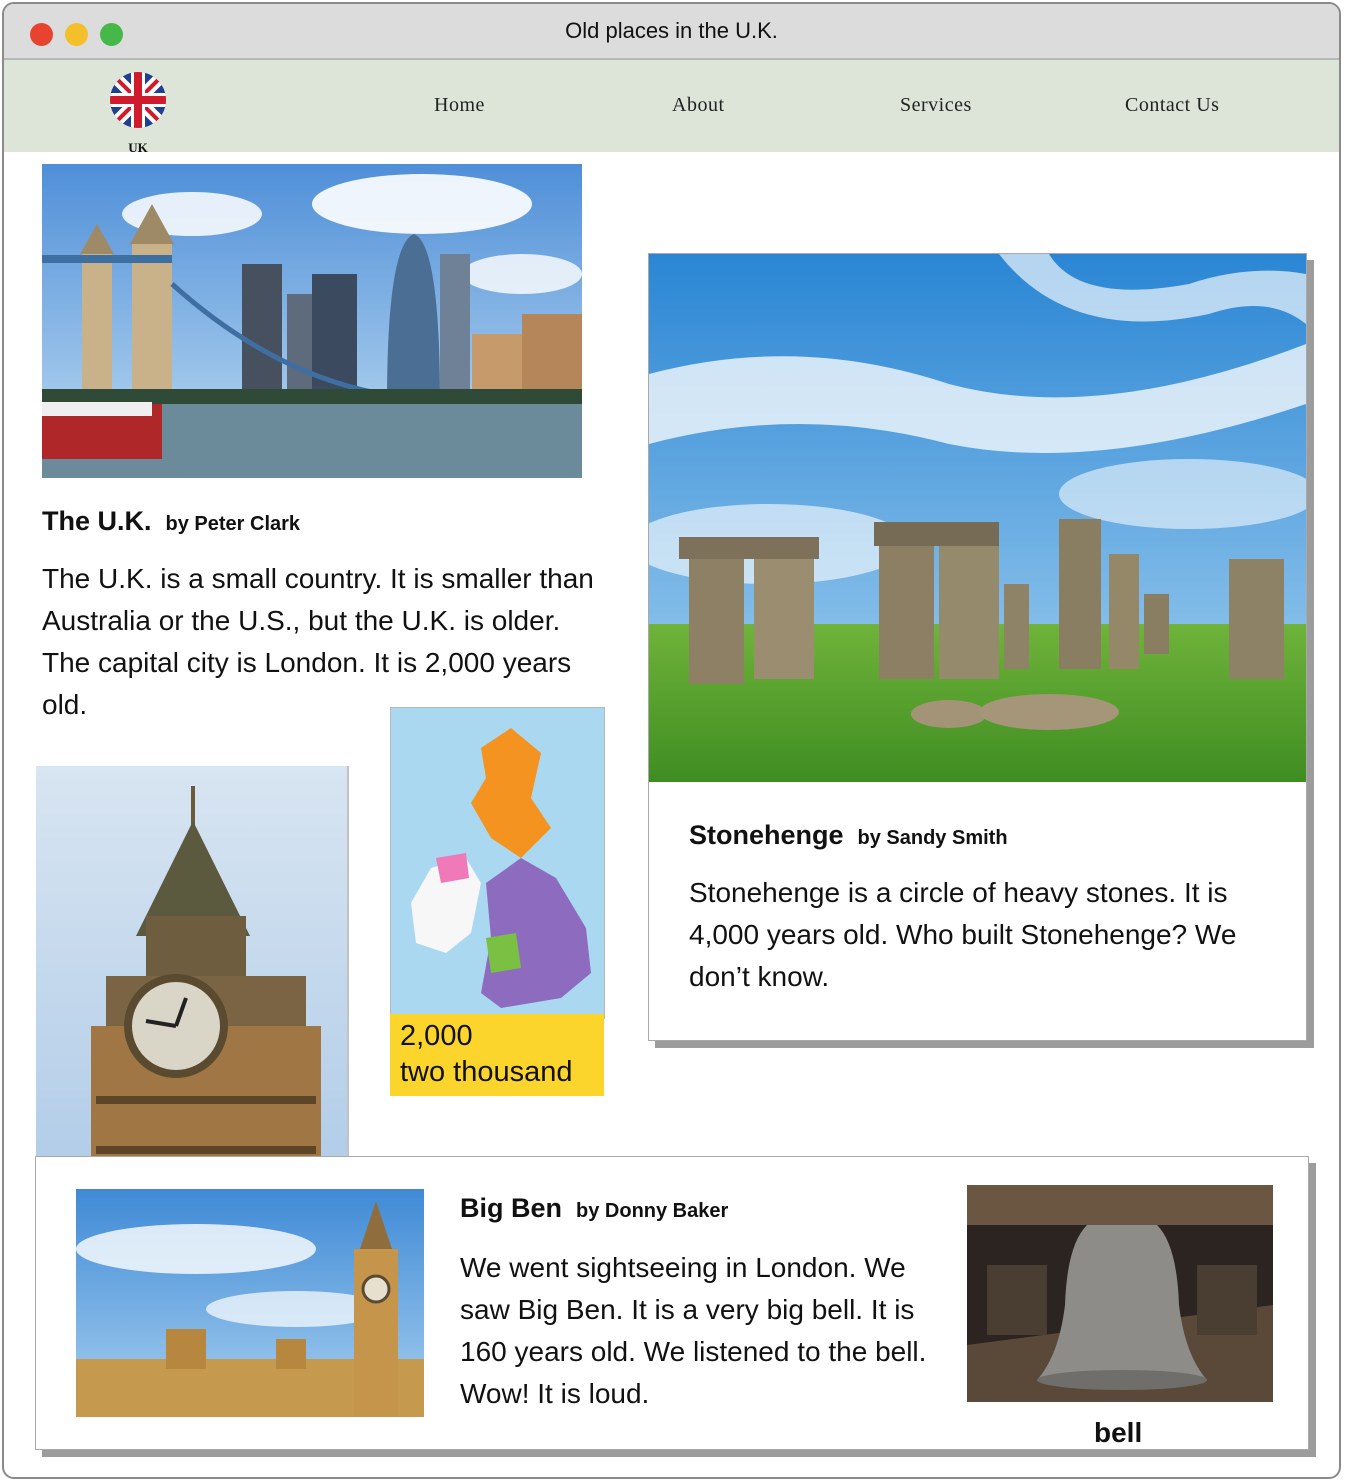  I want to click on big-ben-article-heading: Big Ben by Donny Baker, so click(594, 1208).